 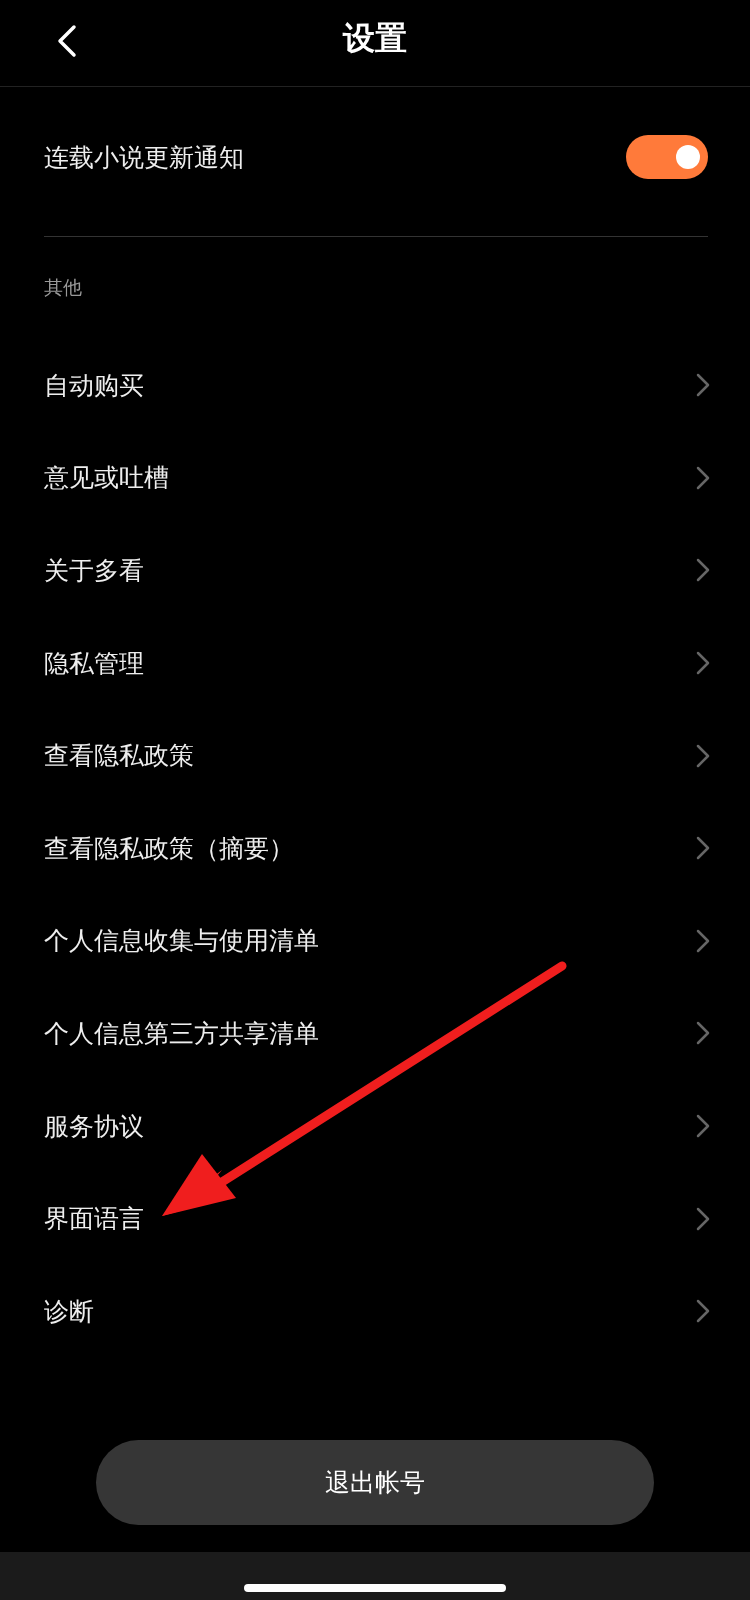 I want to click on settings-item: 界面语言, so click(x=375, y=1218).